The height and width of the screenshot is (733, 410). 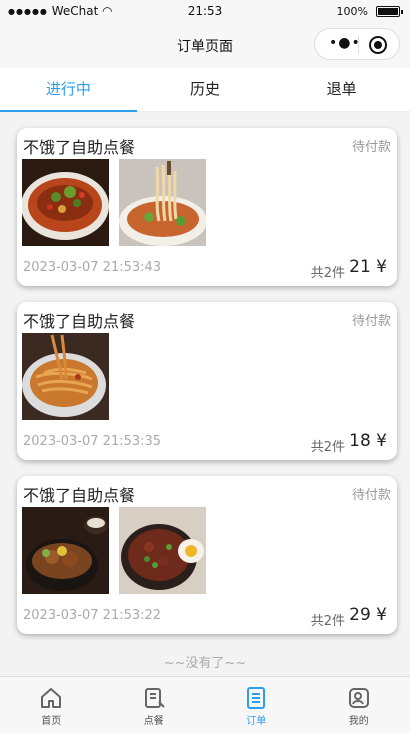 What do you see at coordinates (359, 698) in the screenshot?
I see `profile-icon` at bounding box center [359, 698].